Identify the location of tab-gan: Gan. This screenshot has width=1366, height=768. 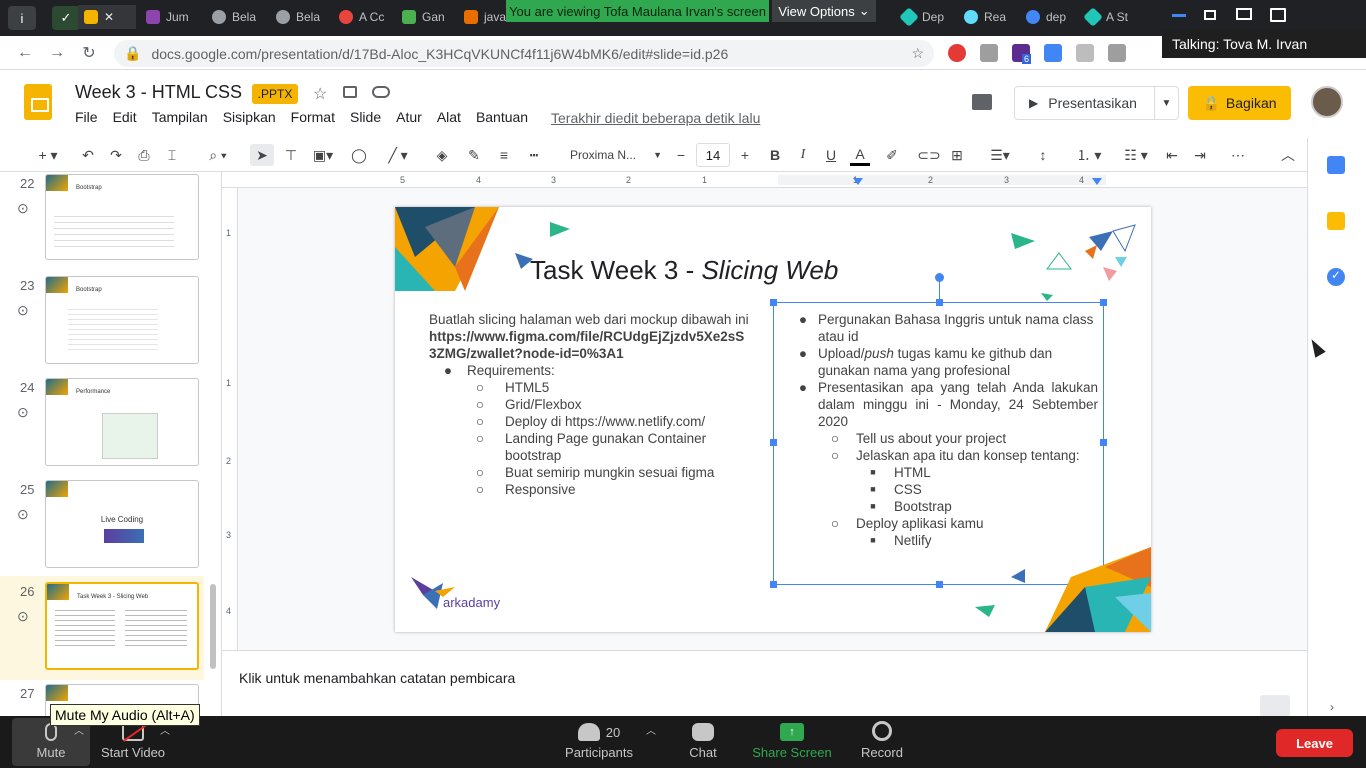
(424, 17).